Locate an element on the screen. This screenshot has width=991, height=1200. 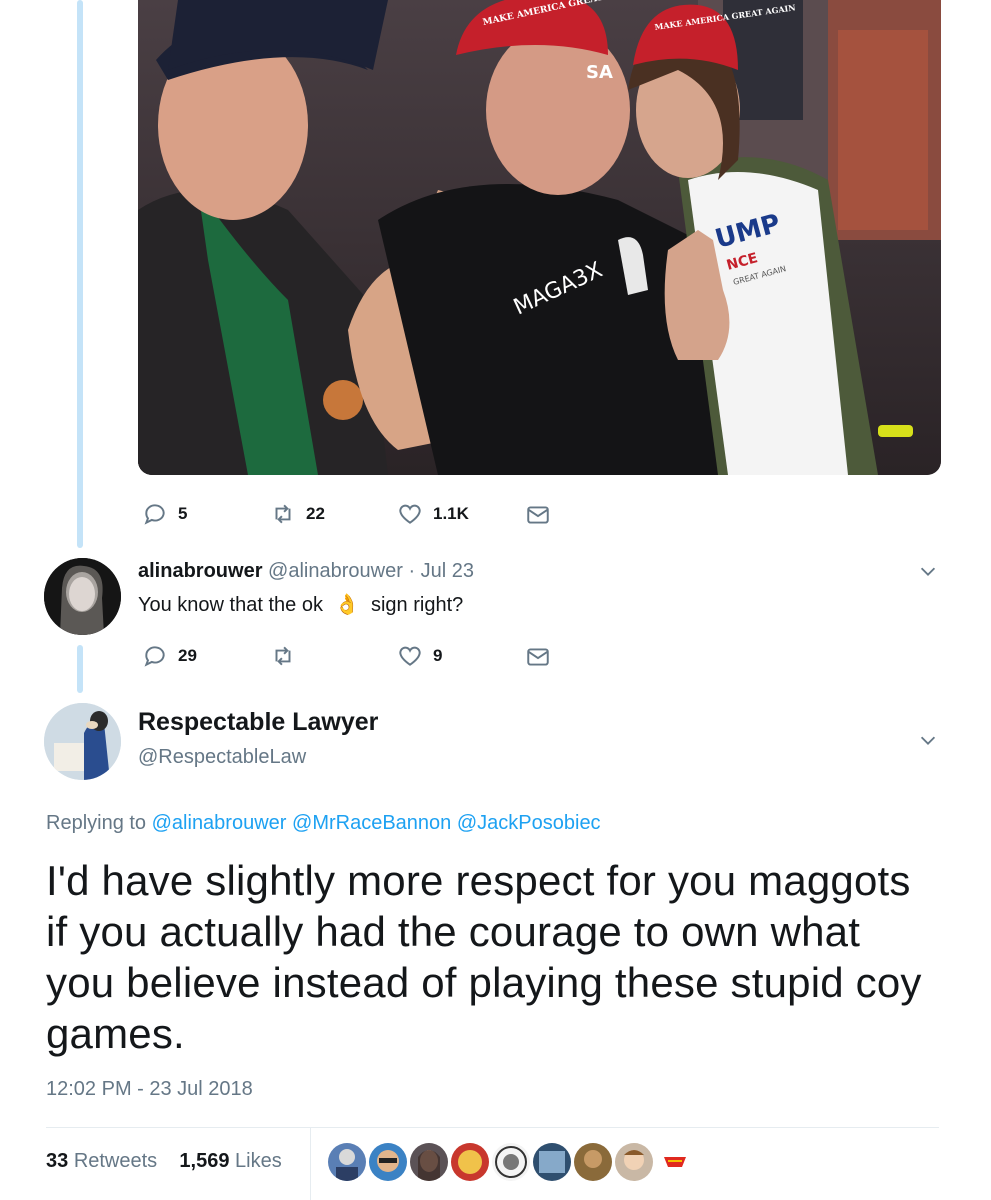
reply1-retweet-action is located at coordinates (288, 656).